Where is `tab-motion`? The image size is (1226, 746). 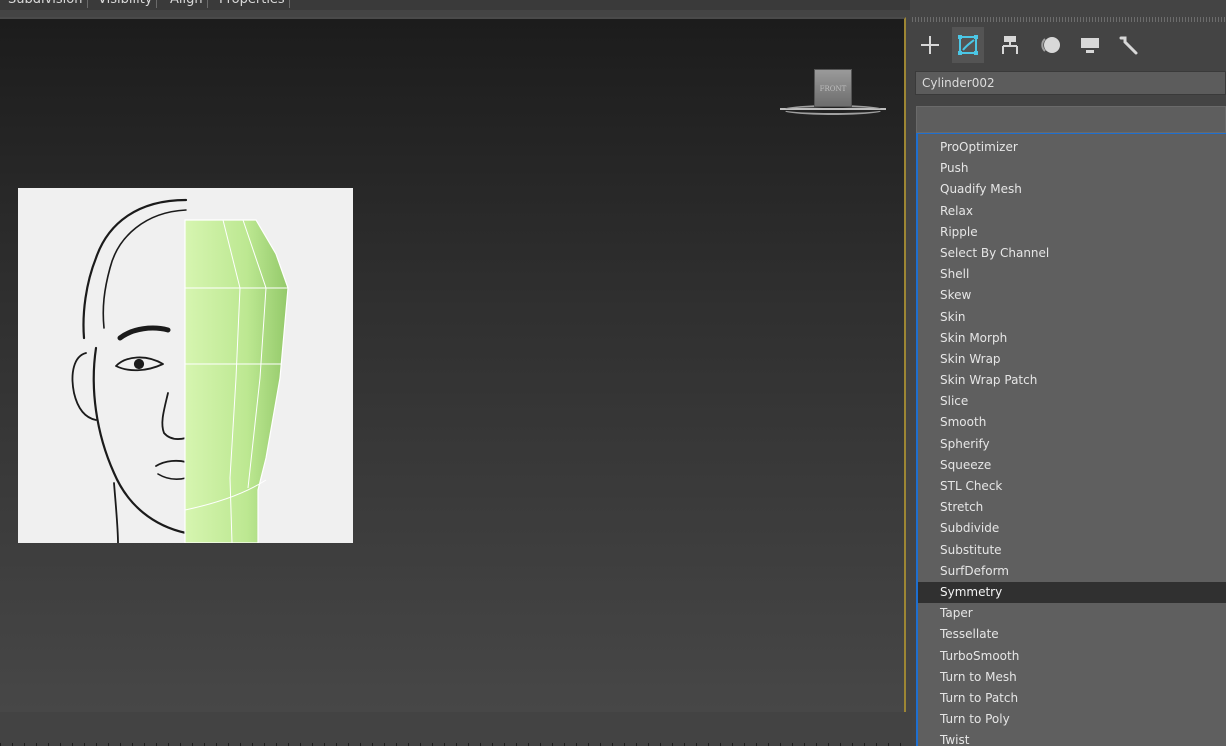 tab-motion is located at coordinates (1050, 45).